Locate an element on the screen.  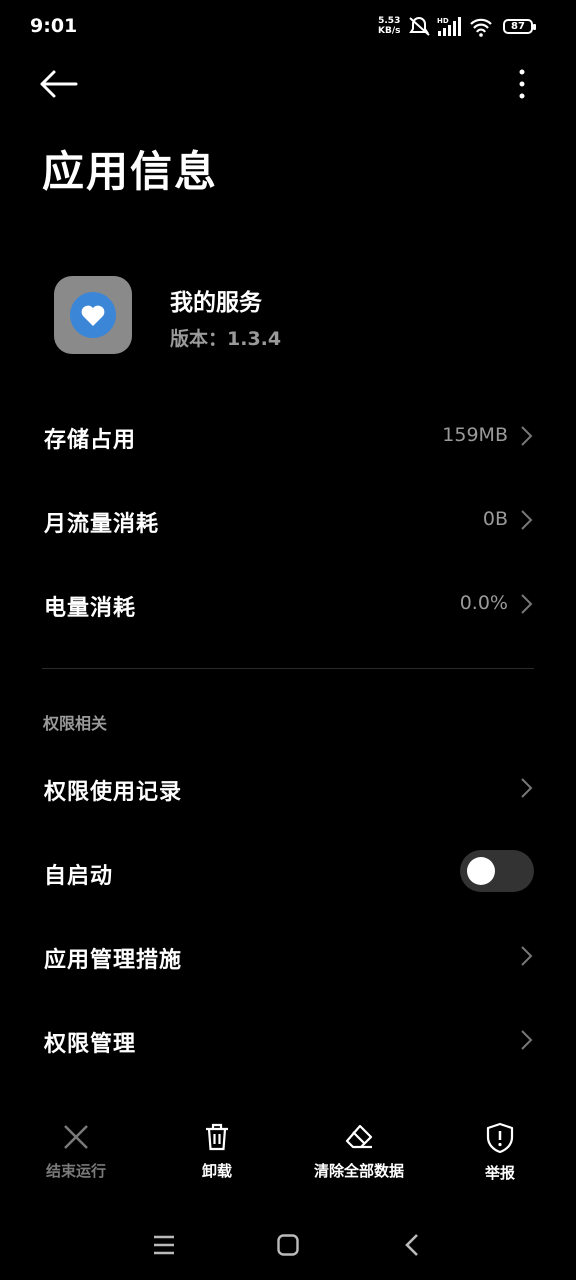
wifi-icon is located at coordinates (481, 25).